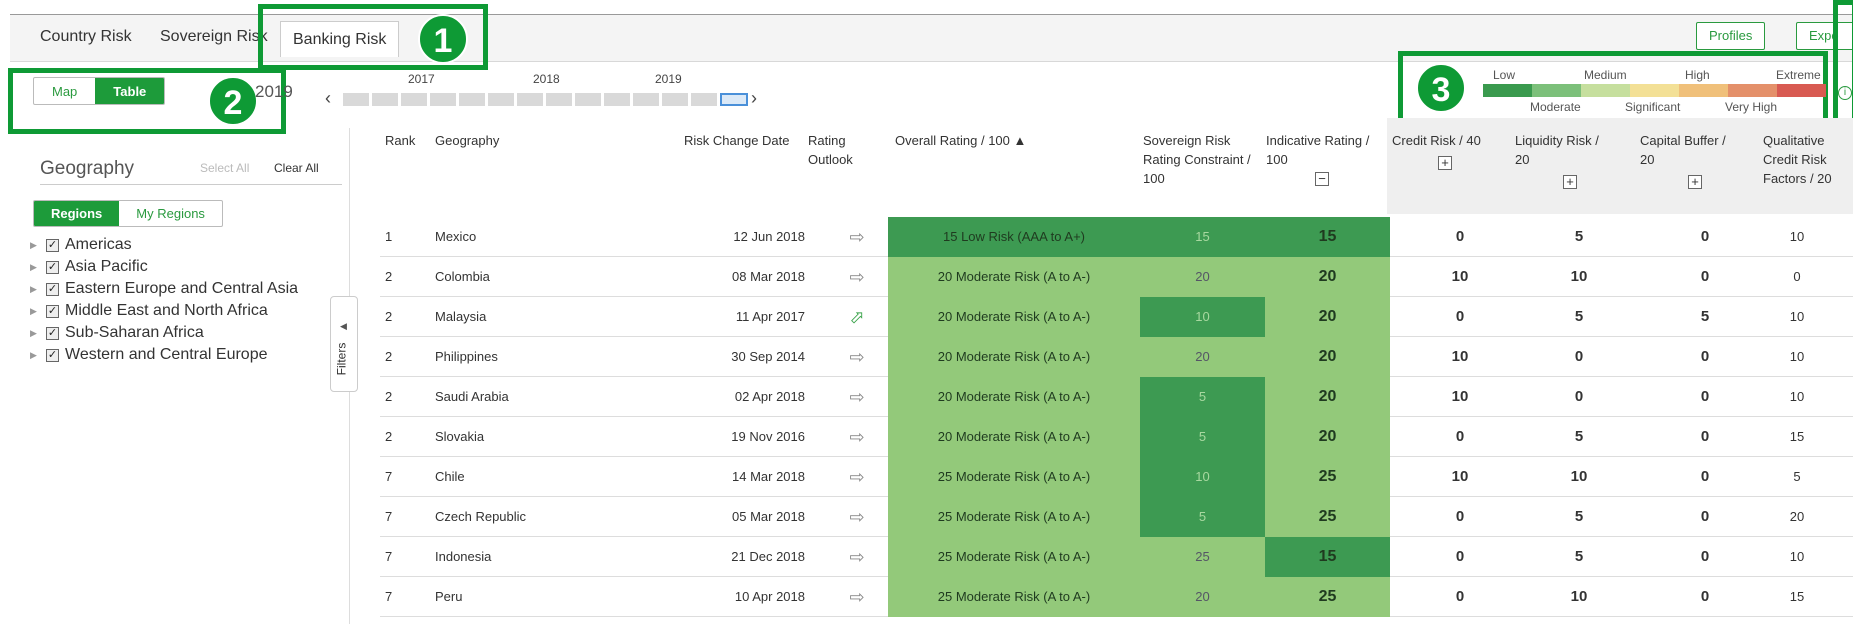  Describe the element at coordinates (1442, 140) in the screenshot. I see `col-header-credit-risk: Credit Risk / 40` at that location.